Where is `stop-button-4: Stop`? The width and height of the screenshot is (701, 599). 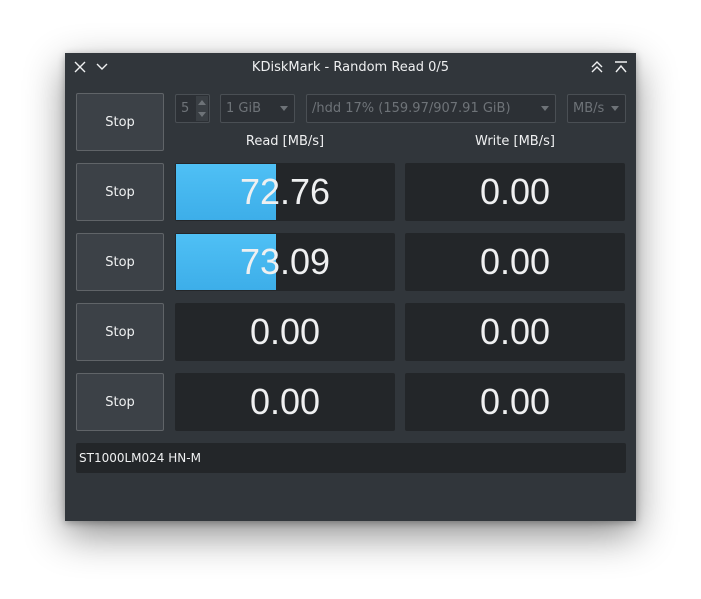
stop-button-4: Stop is located at coordinates (120, 402).